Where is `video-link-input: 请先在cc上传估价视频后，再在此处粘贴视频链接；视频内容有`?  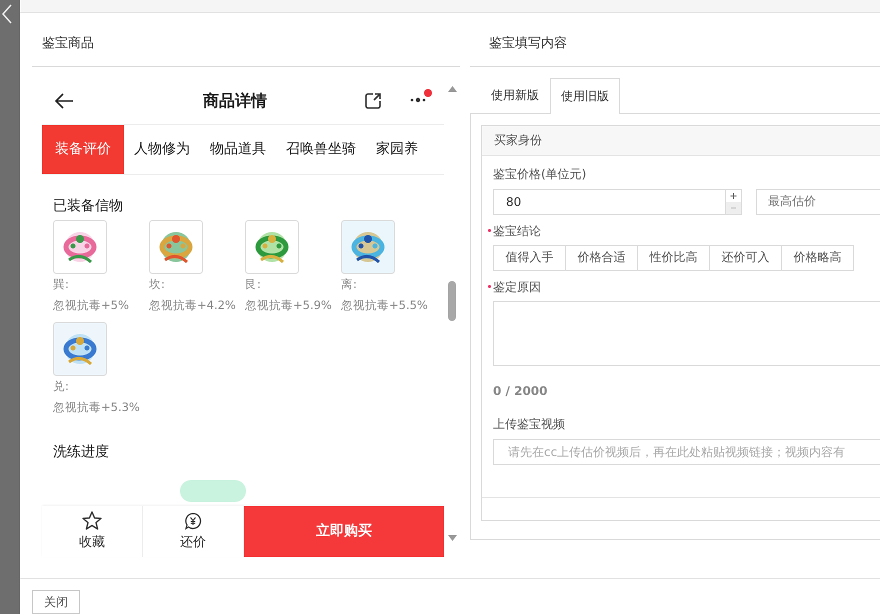 video-link-input: 请先在cc上传估价视频后，再在此处粘贴视频链接；视频内容有 is located at coordinates (686, 451).